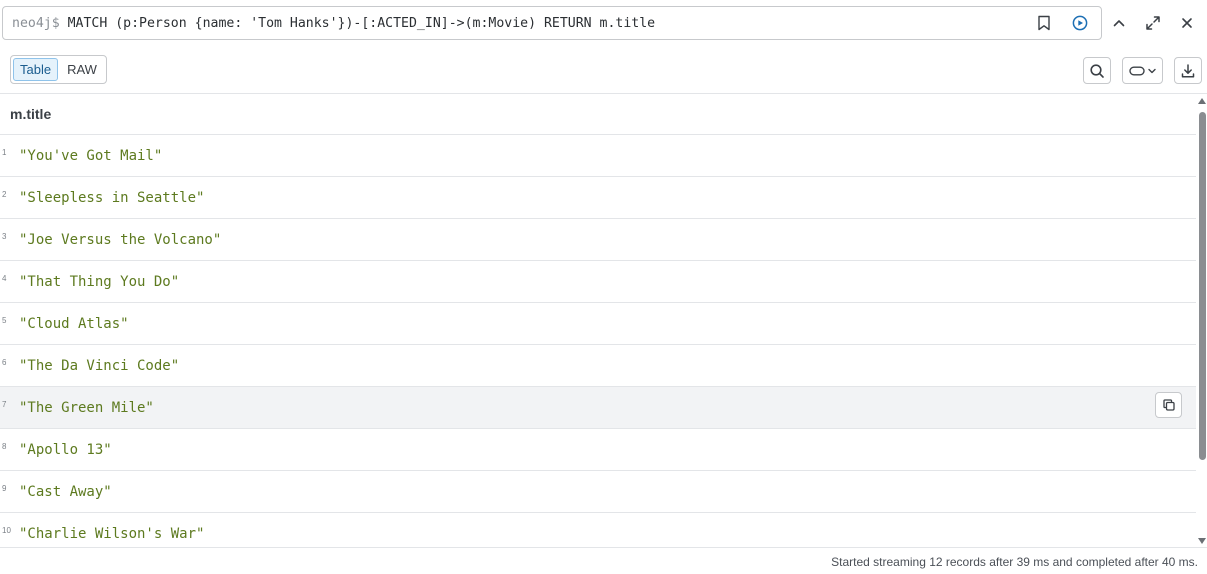  What do you see at coordinates (86, 408) in the screenshot?
I see `cell-value: "The Green Mile"` at bounding box center [86, 408].